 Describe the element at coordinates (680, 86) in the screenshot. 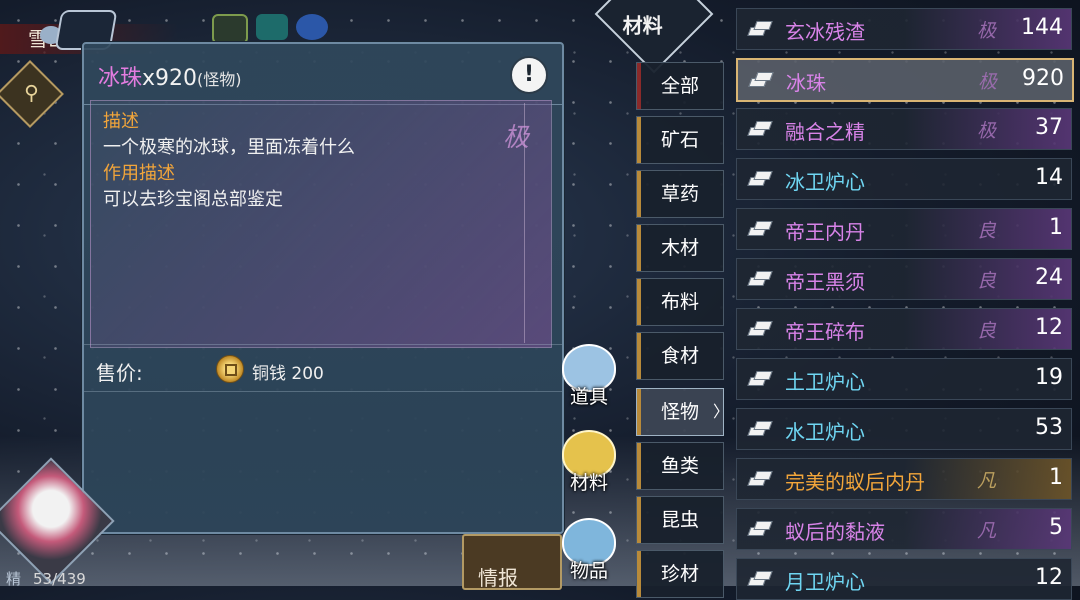

I see `tab-all: 全部` at that location.